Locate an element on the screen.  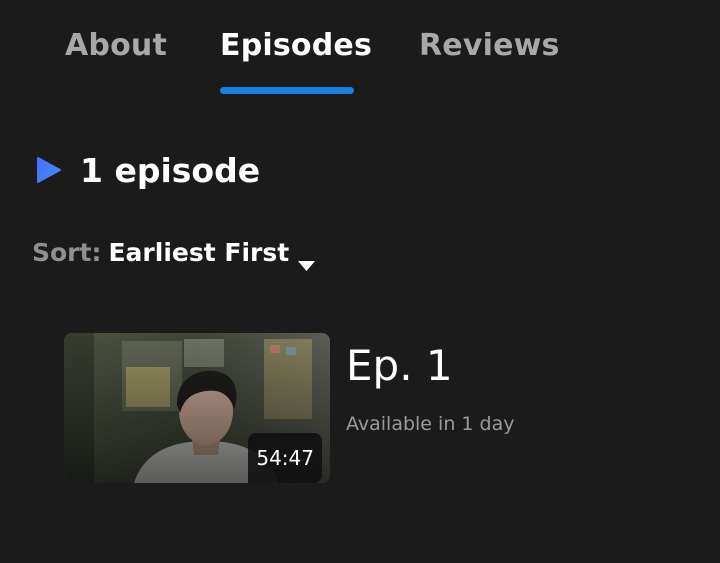
sort-label: Sort: is located at coordinates (67, 252).